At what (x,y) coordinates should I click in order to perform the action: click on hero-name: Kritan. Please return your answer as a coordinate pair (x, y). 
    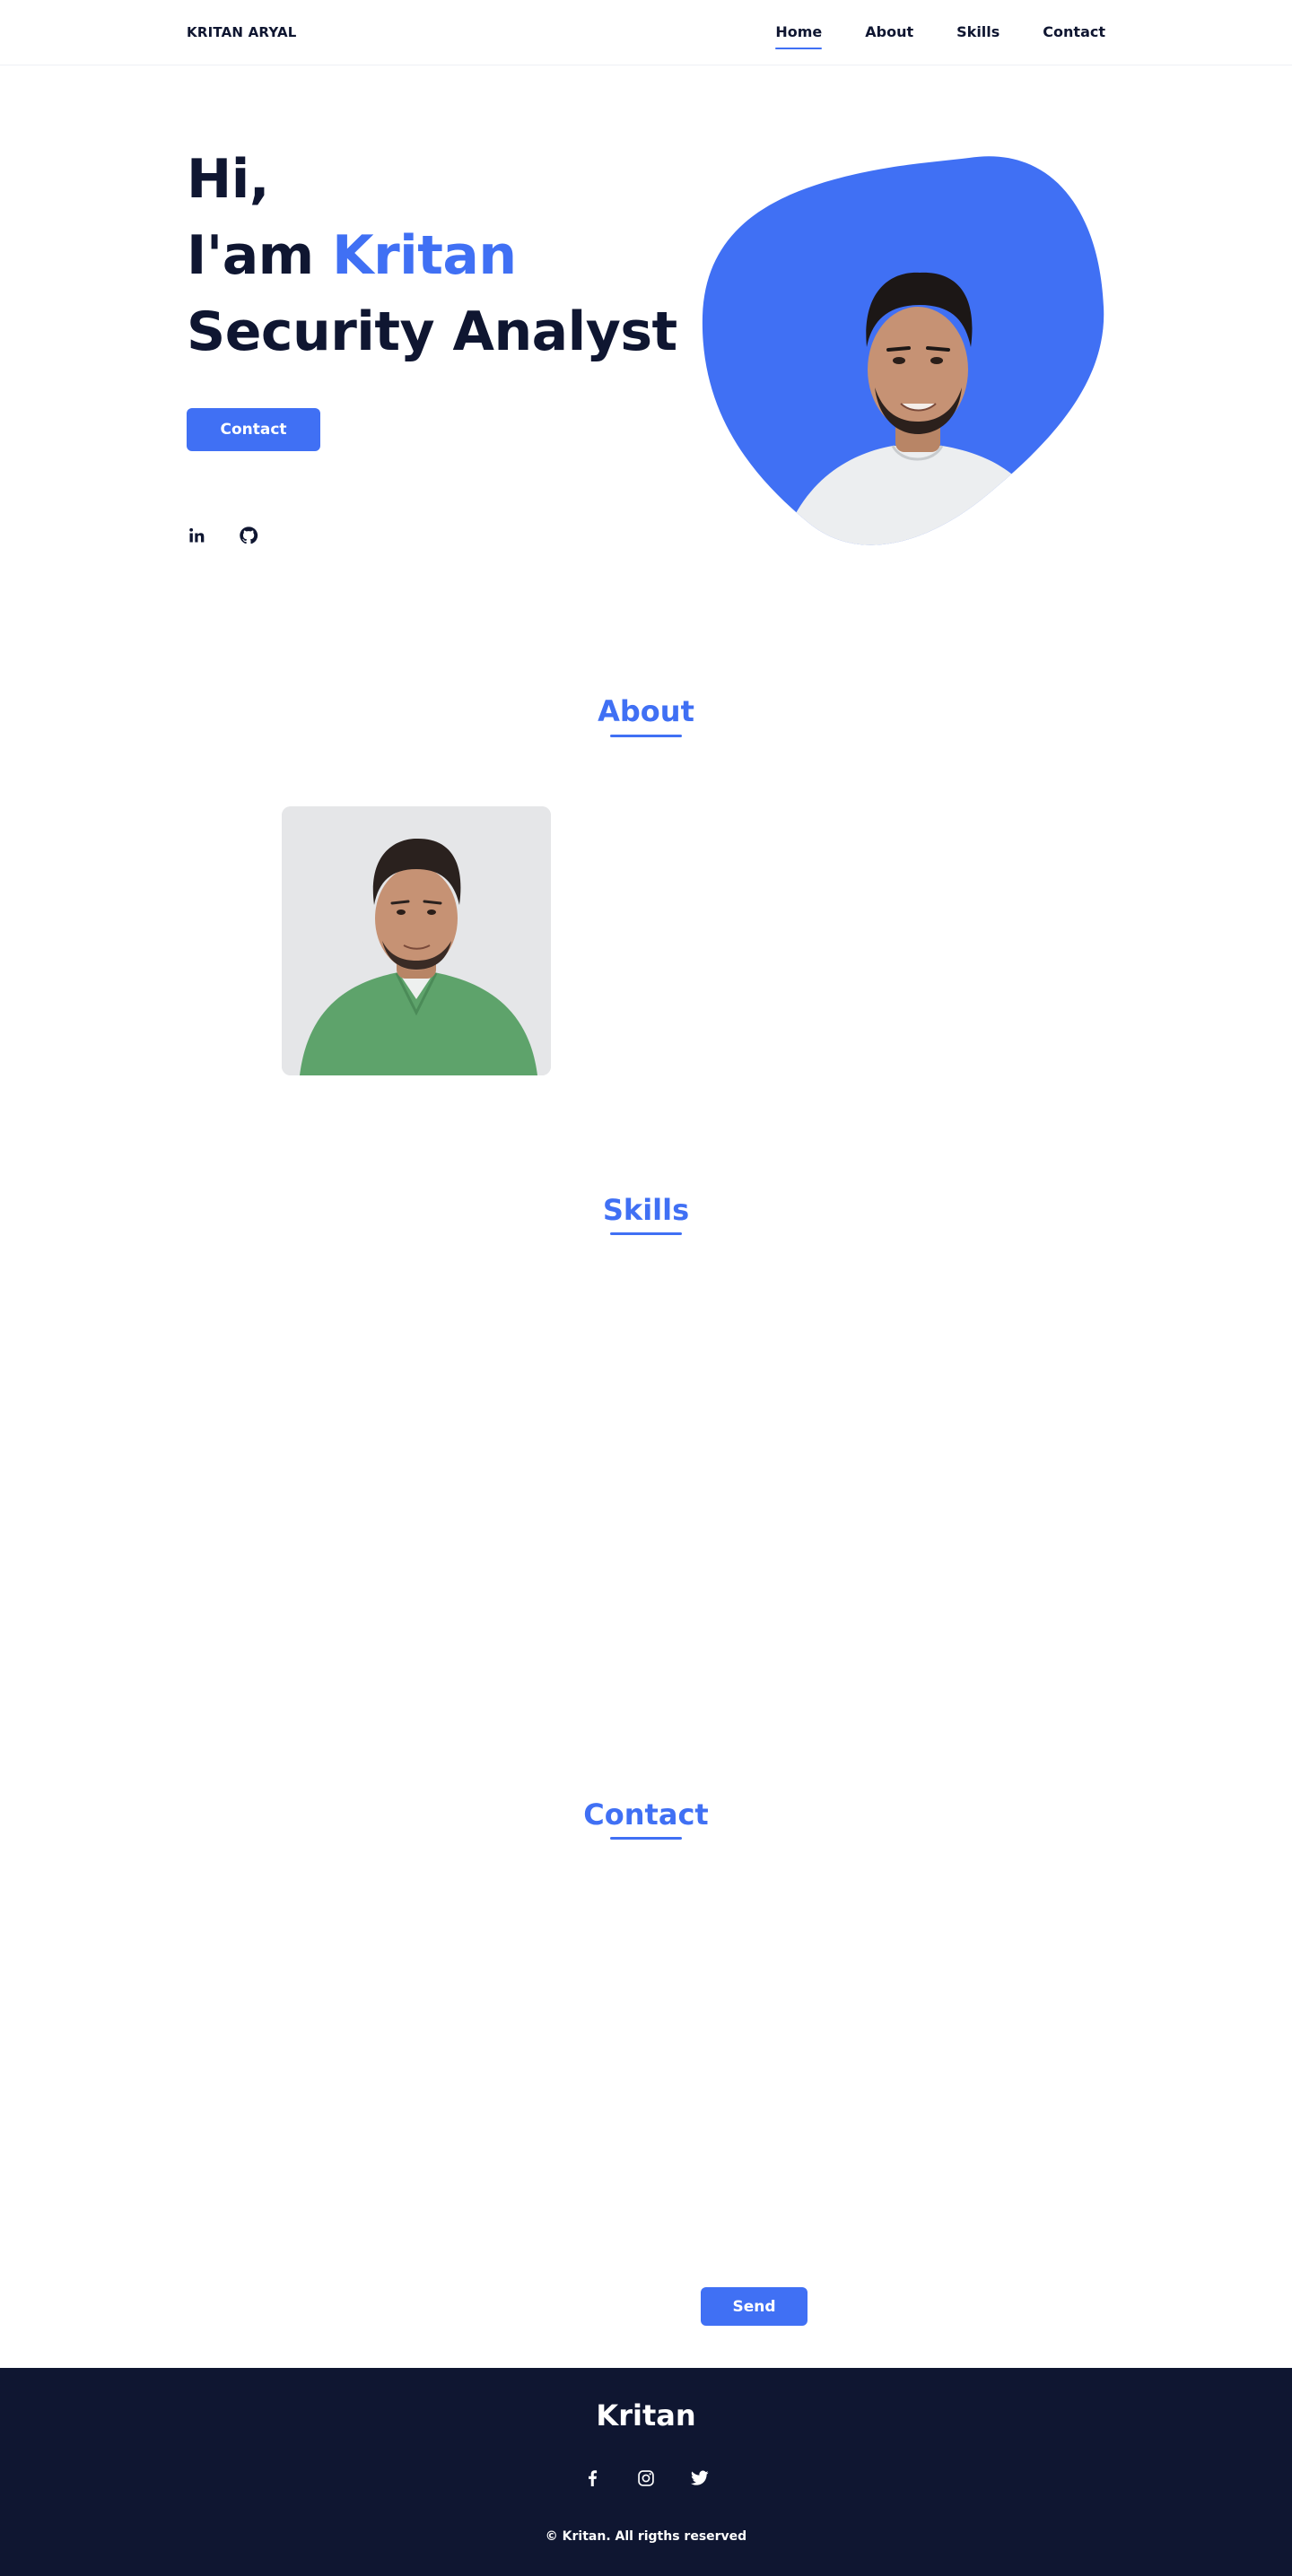
    Looking at the image, I should click on (424, 255).